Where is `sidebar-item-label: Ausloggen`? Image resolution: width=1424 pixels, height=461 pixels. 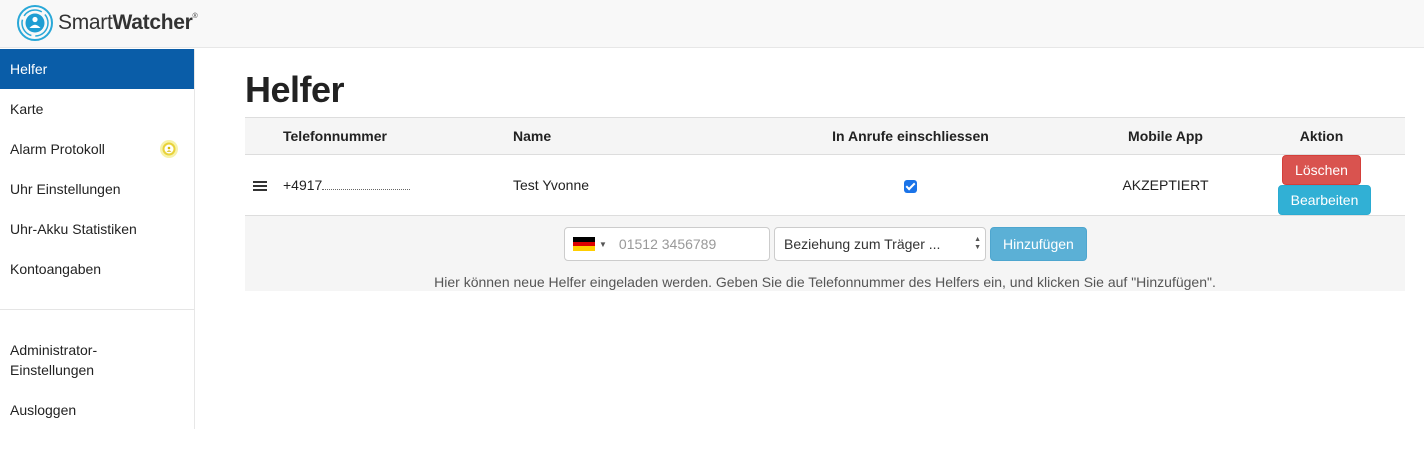 sidebar-item-label: Ausloggen is located at coordinates (43, 410).